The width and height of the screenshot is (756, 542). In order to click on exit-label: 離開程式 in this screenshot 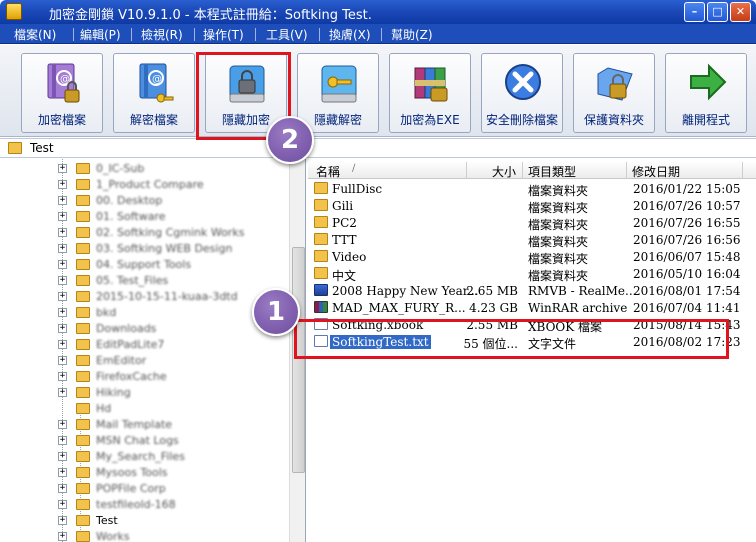, I will do `click(705, 120)`.